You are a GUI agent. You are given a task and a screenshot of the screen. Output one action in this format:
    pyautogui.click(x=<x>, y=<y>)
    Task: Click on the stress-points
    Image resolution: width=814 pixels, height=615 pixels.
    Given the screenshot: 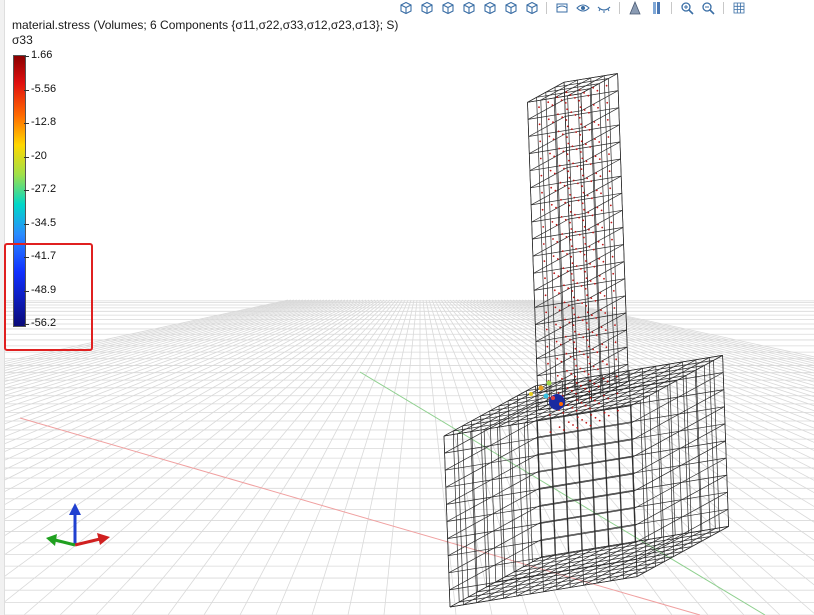 What is the action you would take?
    pyautogui.click(x=578, y=258)
    